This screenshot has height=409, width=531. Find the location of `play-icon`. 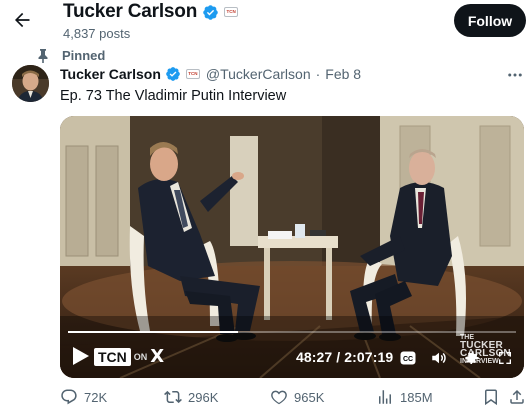

play-icon is located at coordinates (81, 356).